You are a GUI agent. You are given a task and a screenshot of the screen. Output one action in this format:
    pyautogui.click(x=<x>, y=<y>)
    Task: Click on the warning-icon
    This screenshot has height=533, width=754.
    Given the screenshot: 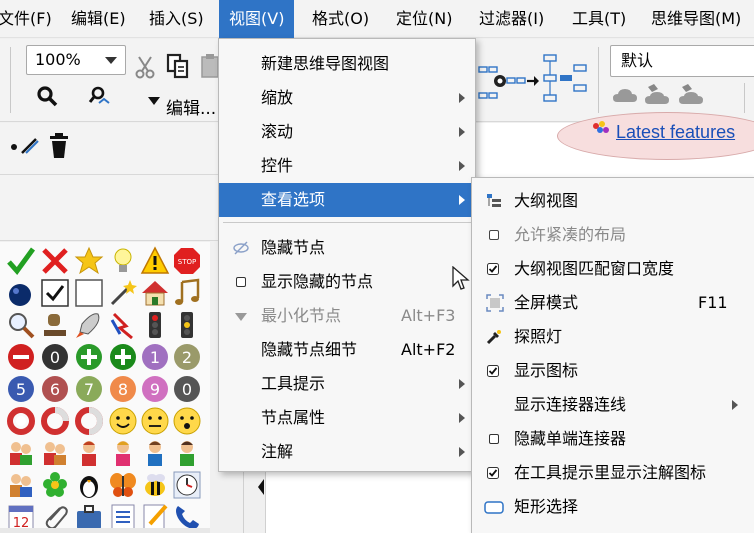 What is the action you would take?
    pyautogui.click(x=155, y=261)
    